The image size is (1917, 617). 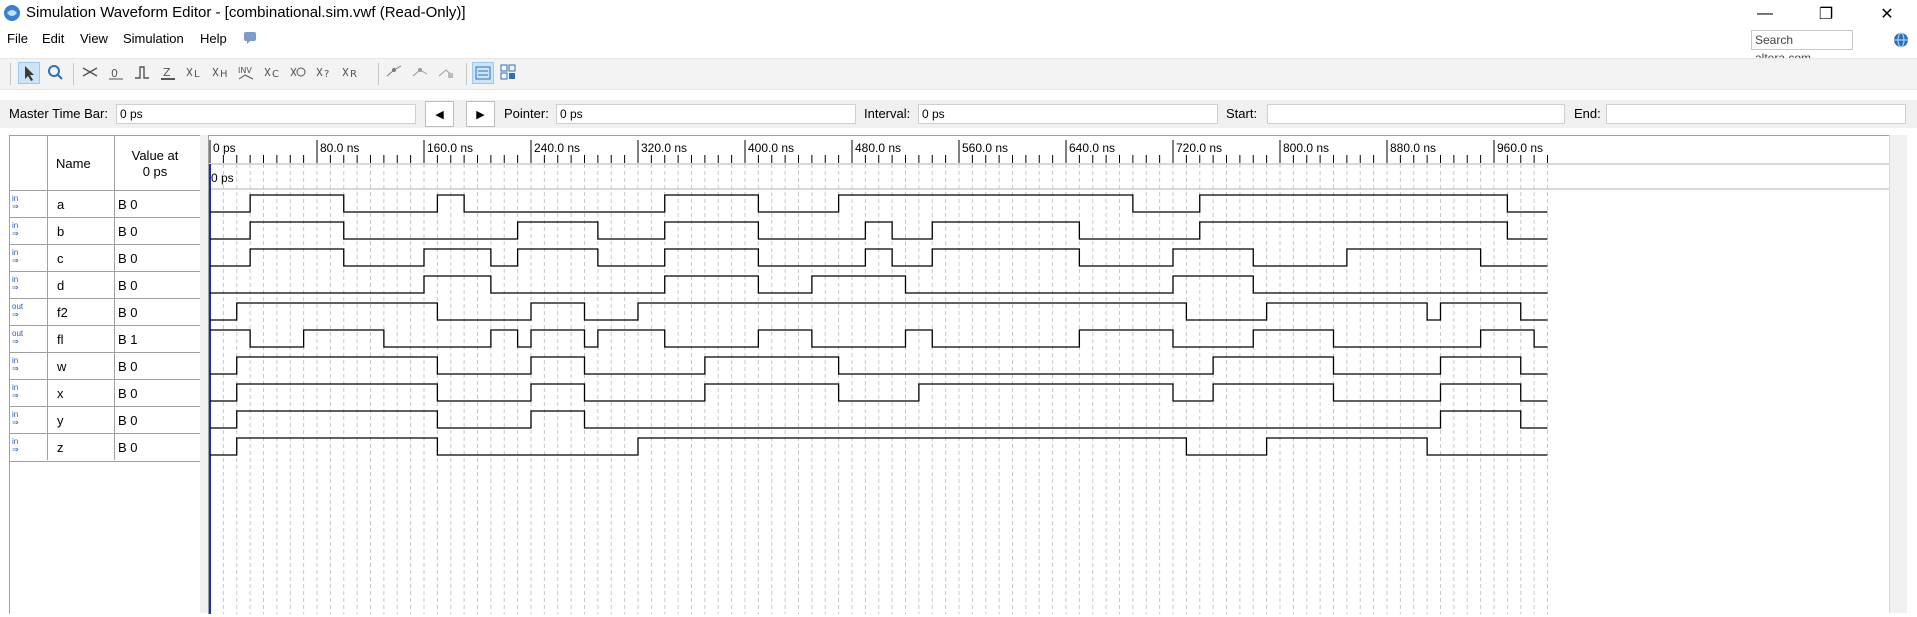 I want to click on signal-value: B 1, so click(x=128, y=339).